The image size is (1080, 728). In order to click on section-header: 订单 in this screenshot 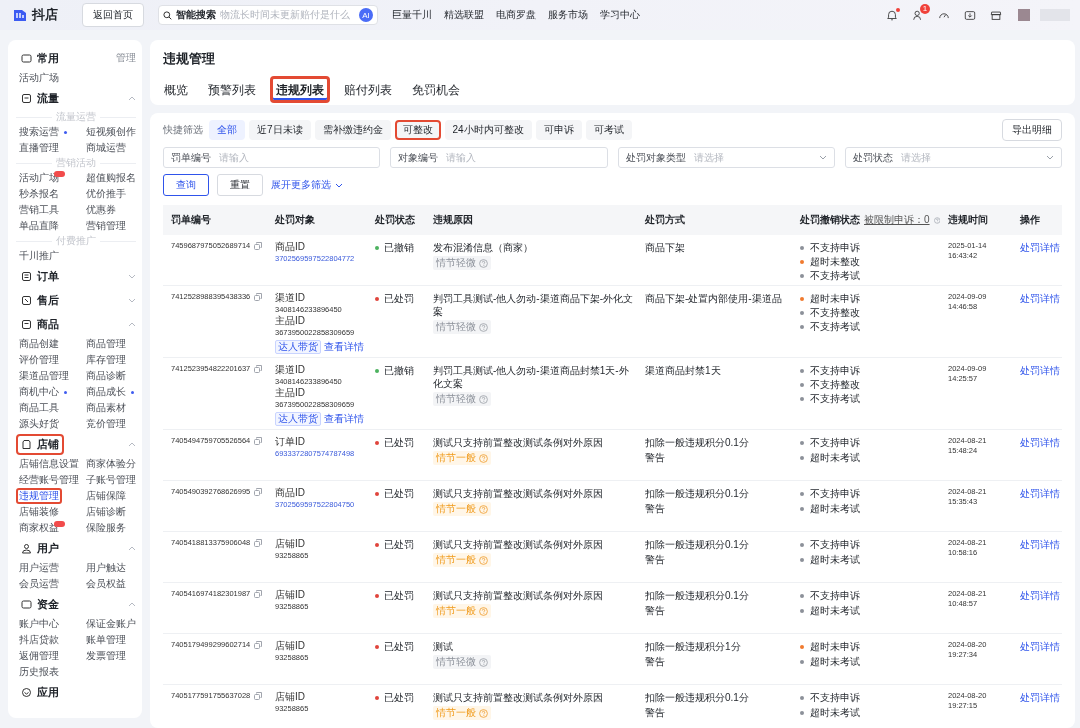, I will do `click(40, 276)`.